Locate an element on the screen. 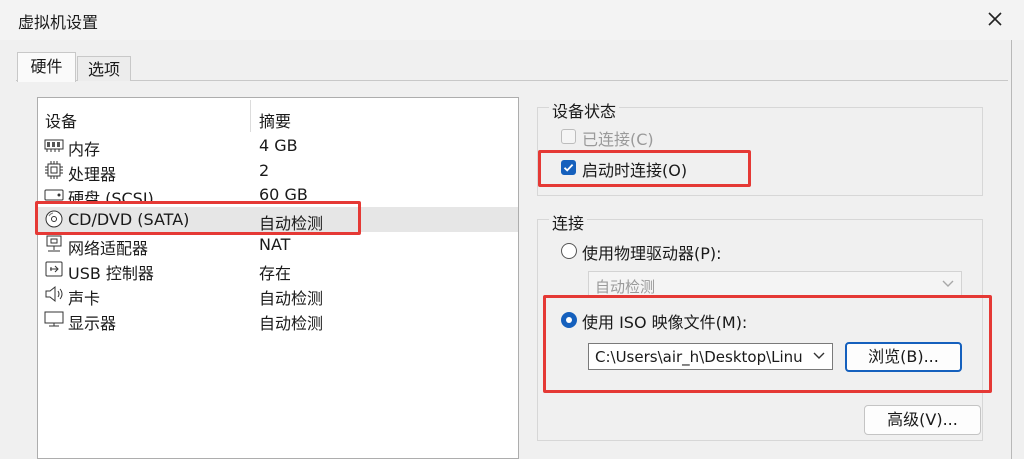 The width and height of the screenshot is (1024, 459). hardware-name: 硬盘 (SCSI) is located at coordinates (111, 196).